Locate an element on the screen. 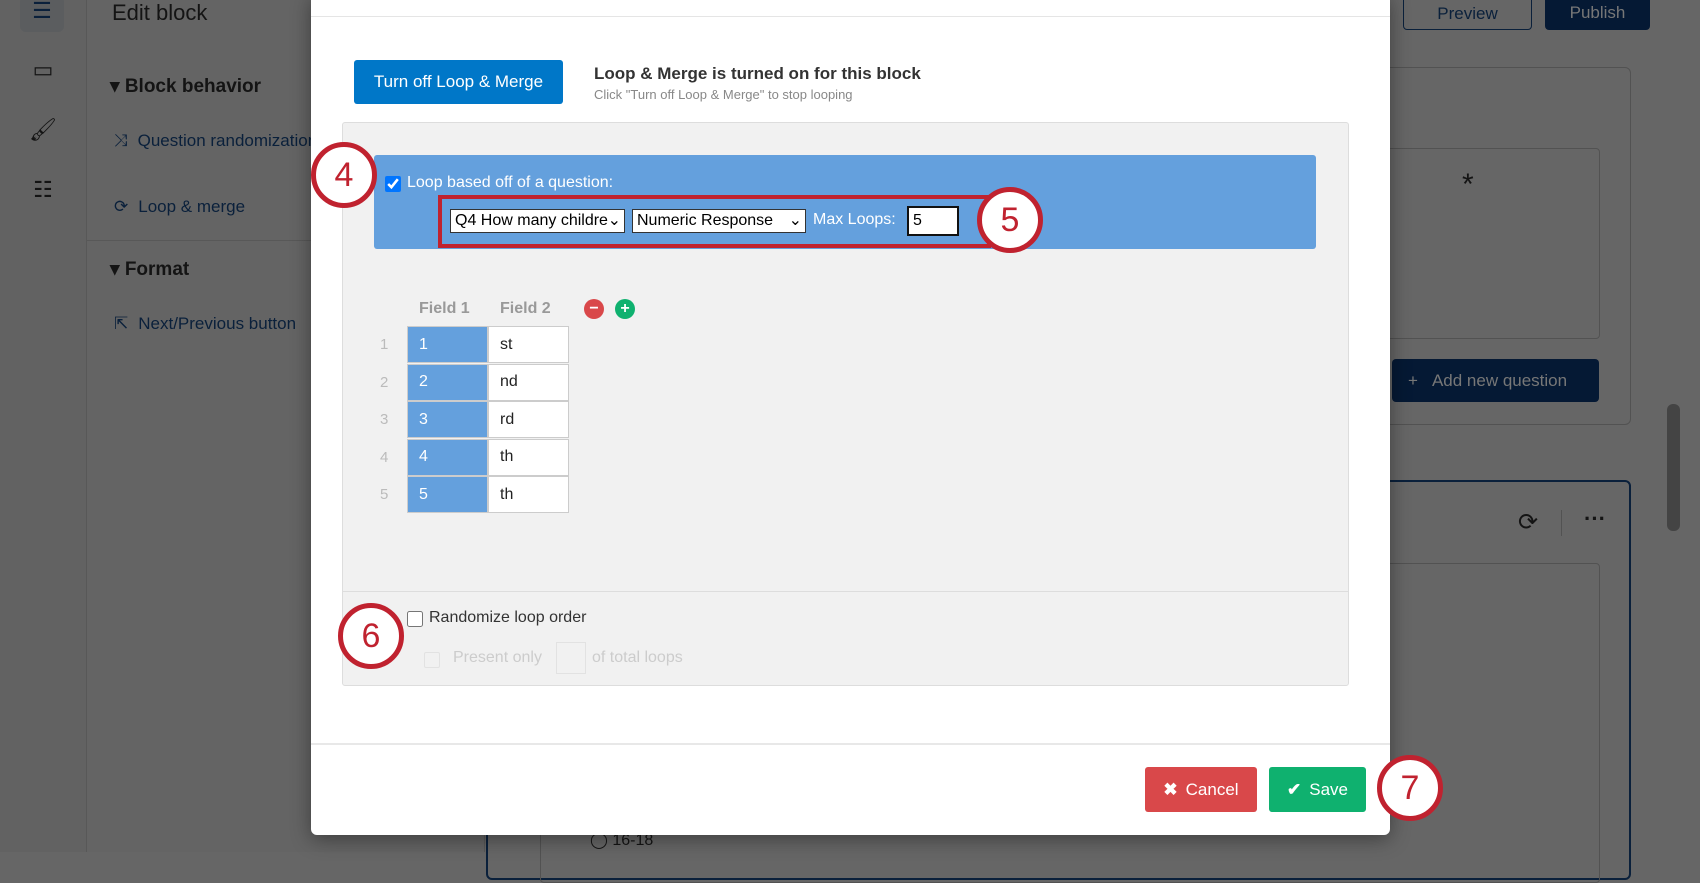  icon-rail: ☰ ▭ 🖌 ☷ is located at coordinates (43, 426).